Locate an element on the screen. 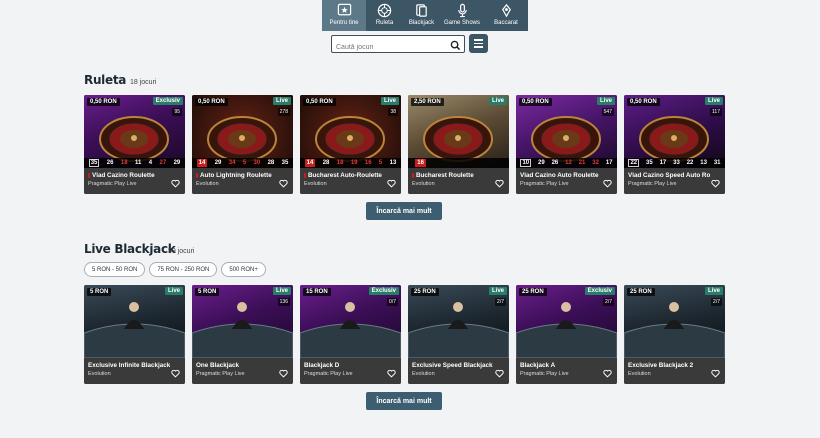 This screenshot has height=438, width=820. player-count: 2/7 is located at coordinates (608, 302).